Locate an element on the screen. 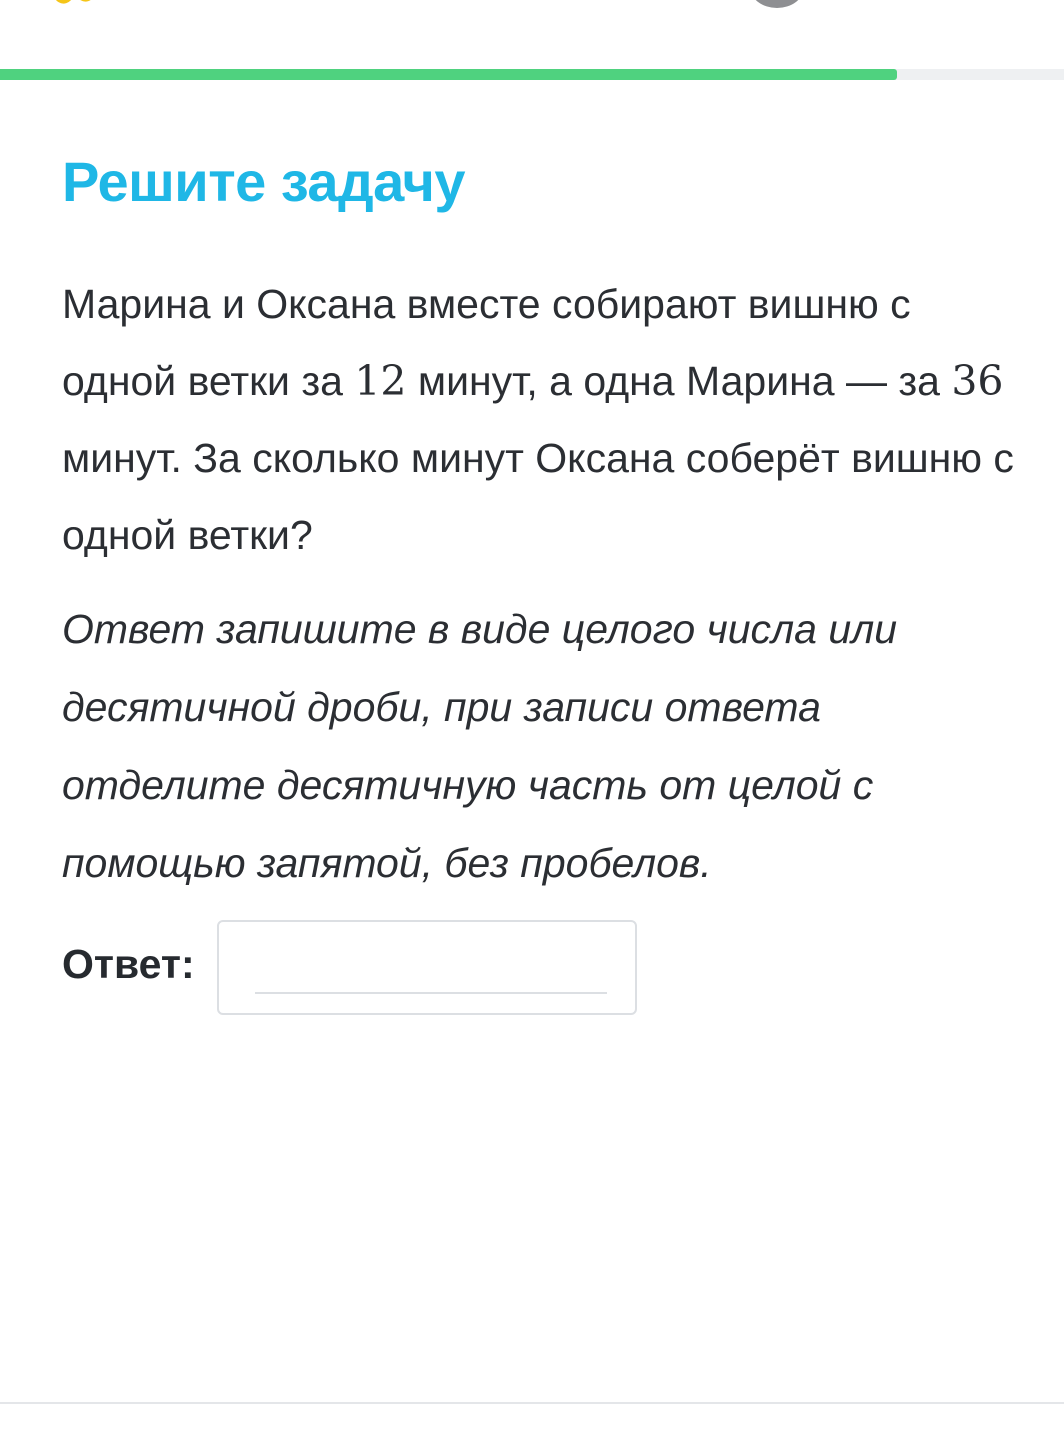 Image resolution: width=1064 pixels, height=1434 pixels. progress-bar-fill is located at coordinates (448, 74).